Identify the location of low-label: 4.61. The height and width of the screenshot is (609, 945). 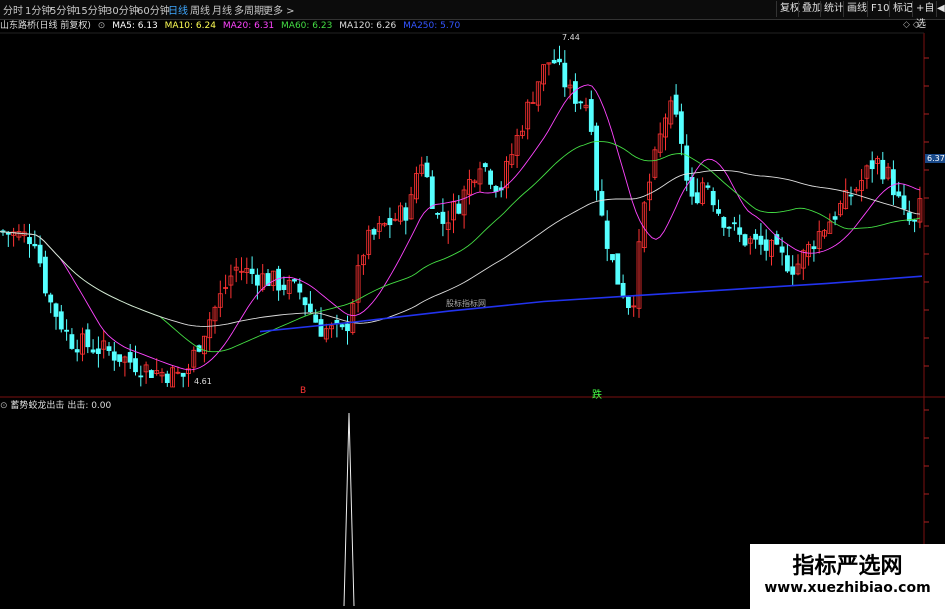
(203, 381).